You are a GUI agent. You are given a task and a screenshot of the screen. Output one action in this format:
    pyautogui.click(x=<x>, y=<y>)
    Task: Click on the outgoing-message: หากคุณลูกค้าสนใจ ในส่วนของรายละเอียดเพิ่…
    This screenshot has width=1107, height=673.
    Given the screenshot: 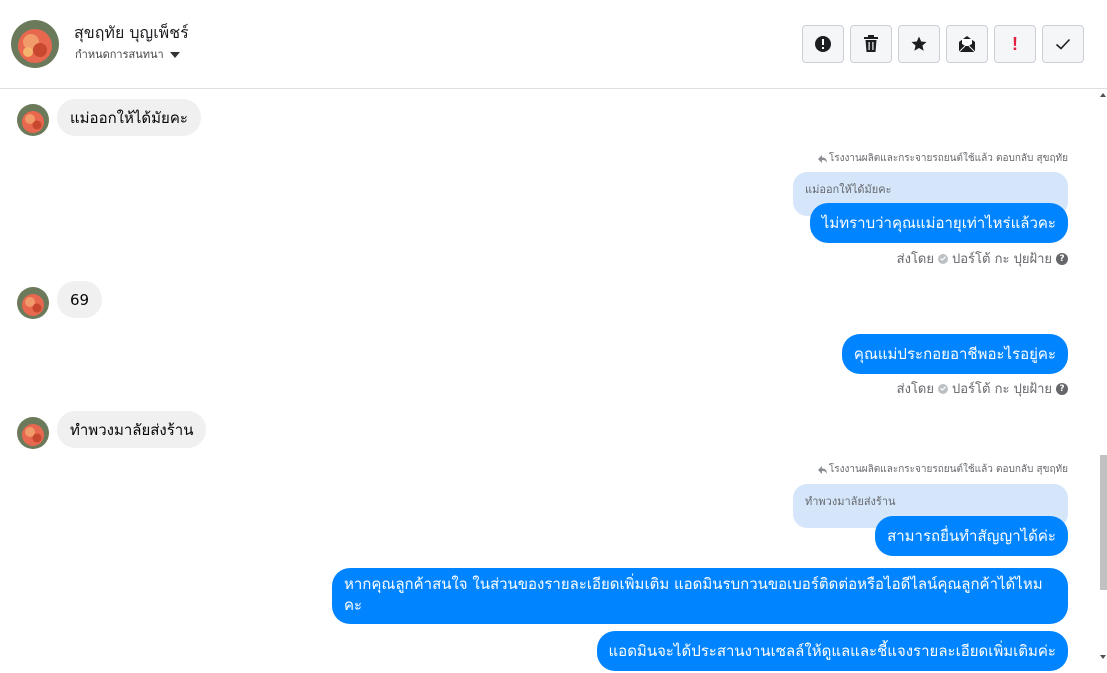 What is the action you would take?
    pyautogui.click(x=700, y=596)
    